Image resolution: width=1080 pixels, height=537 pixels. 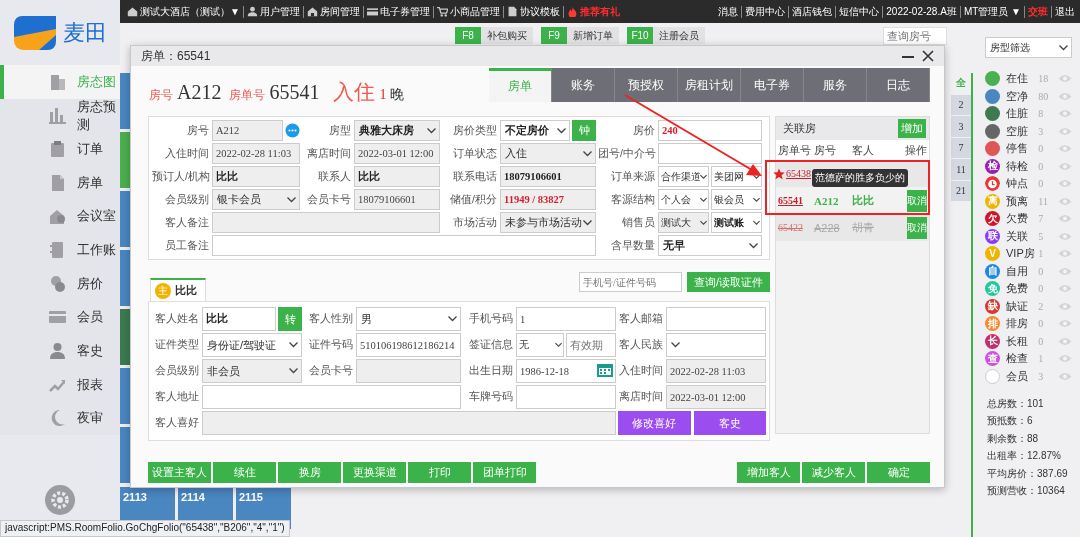 What do you see at coordinates (915, 36) in the screenshot?
I see `search-field: 查询房号` at bounding box center [915, 36].